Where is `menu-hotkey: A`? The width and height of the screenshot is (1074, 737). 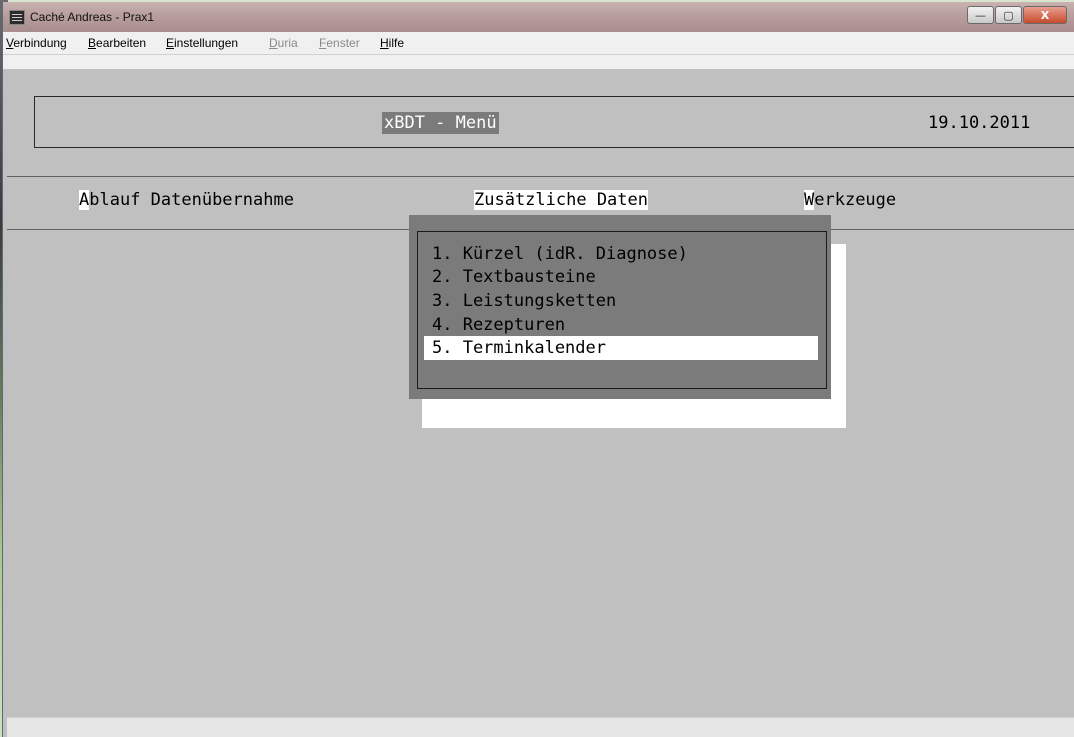 menu-hotkey: A is located at coordinates (84, 200).